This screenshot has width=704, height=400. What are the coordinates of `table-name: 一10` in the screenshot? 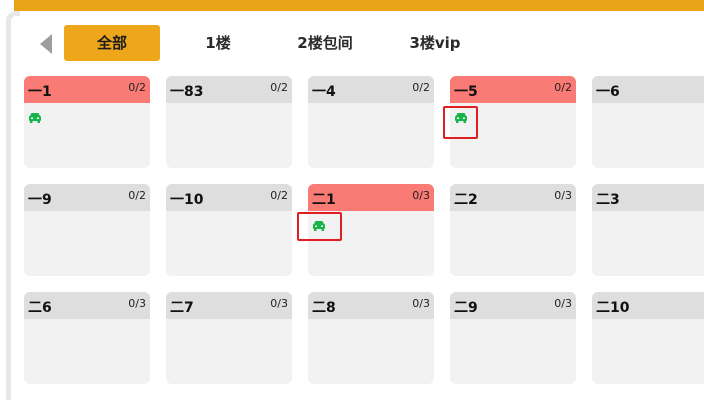 It's located at (187, 200).